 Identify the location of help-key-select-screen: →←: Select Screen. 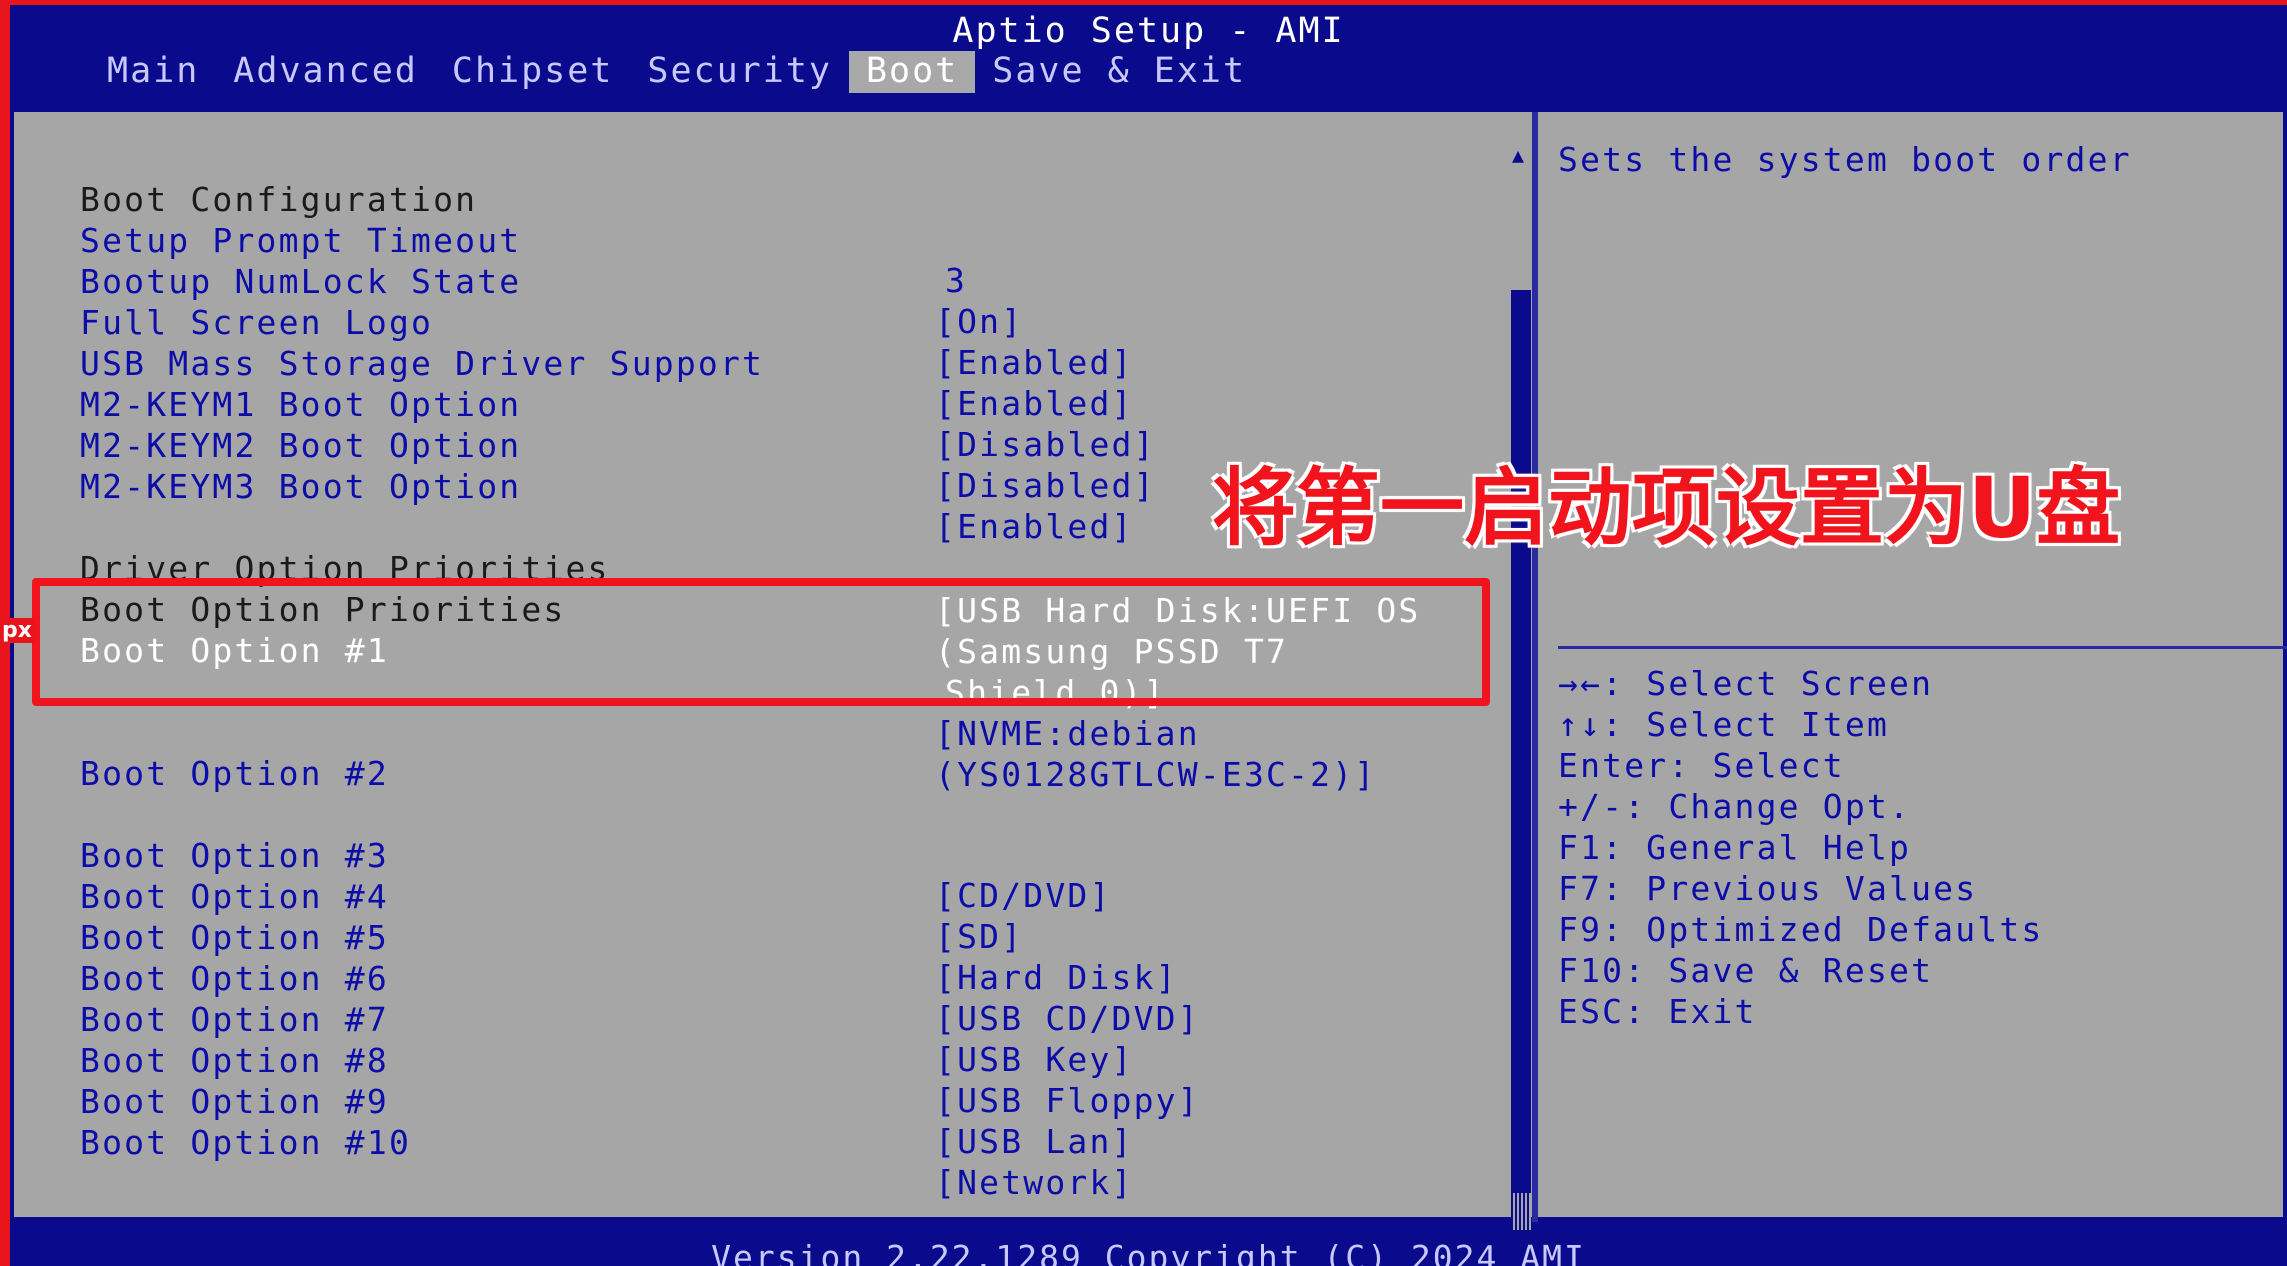
(1746, 683).